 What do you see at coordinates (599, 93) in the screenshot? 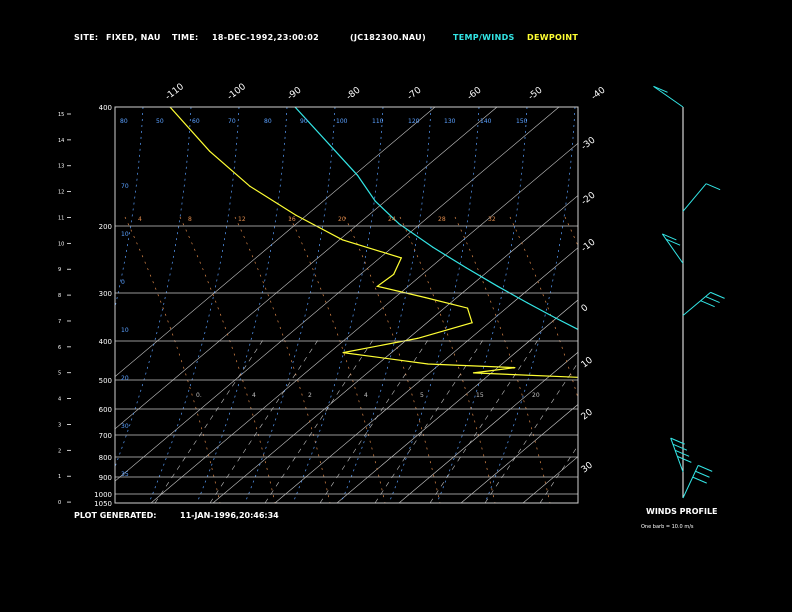
I see `isotherm-top-label: -40` at bounding box center [599, 93].